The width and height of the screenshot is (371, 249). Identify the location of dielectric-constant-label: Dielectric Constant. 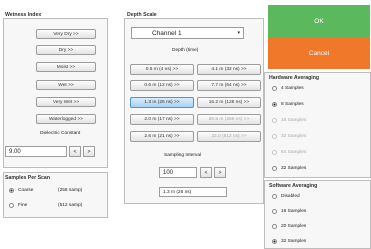
(60, 133).